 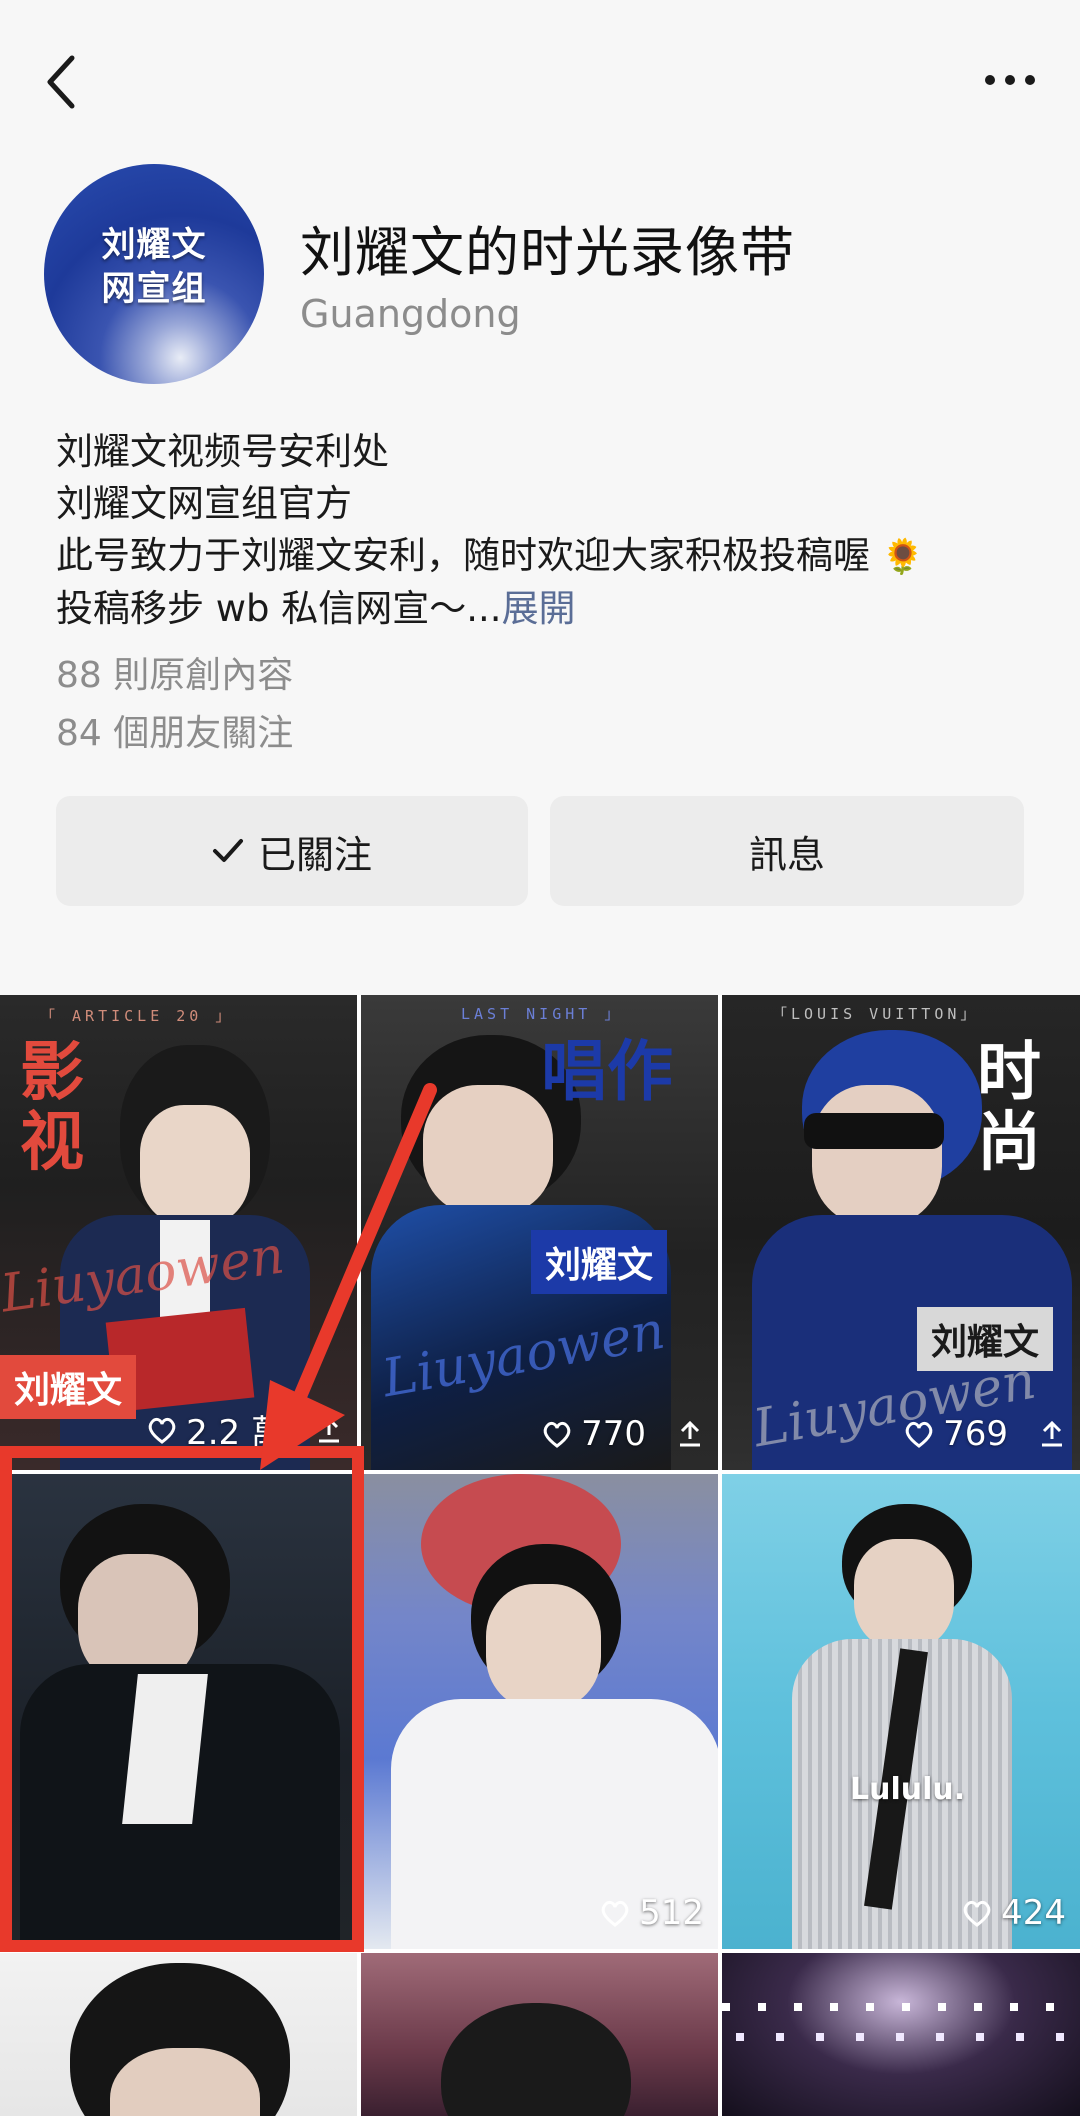 I want to click on video-thumbnail: 「 ARTICLE 20 」 影 视 Liuyaowen 刘耀文 2.2 萬, so click(x=178, y=1232).